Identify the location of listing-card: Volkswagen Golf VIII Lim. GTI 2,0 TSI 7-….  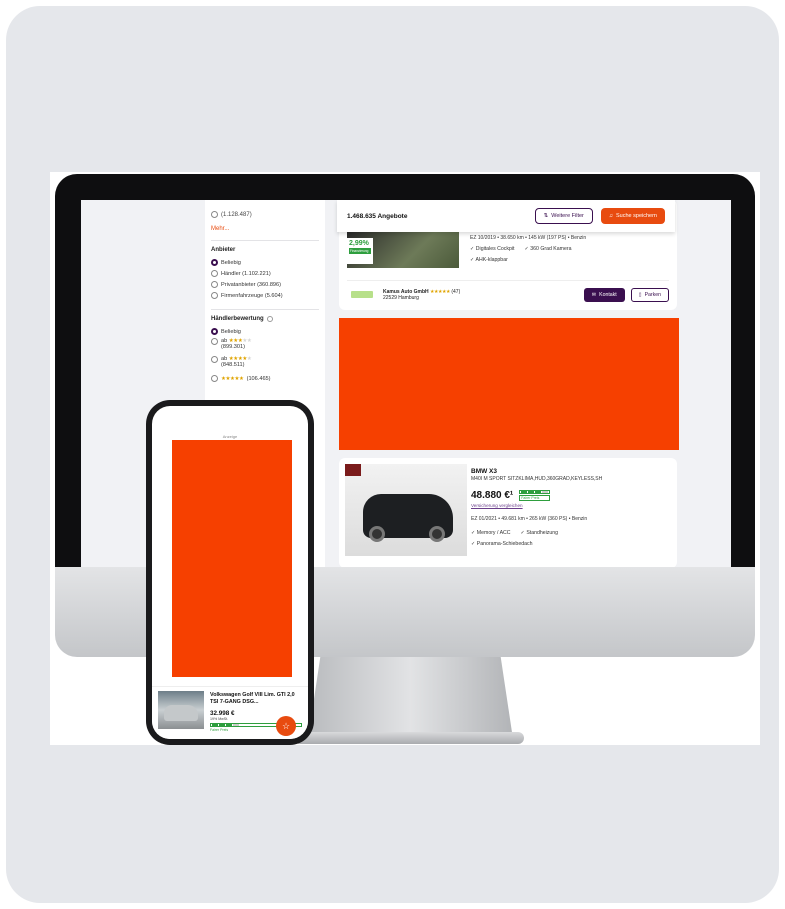
(230, 712).